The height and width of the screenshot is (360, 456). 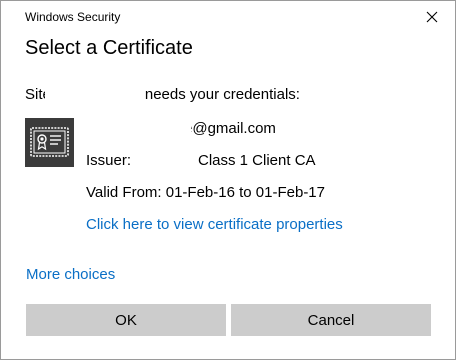 I want to click on issuer-label: Issuer:, so click(x=109, y=160).